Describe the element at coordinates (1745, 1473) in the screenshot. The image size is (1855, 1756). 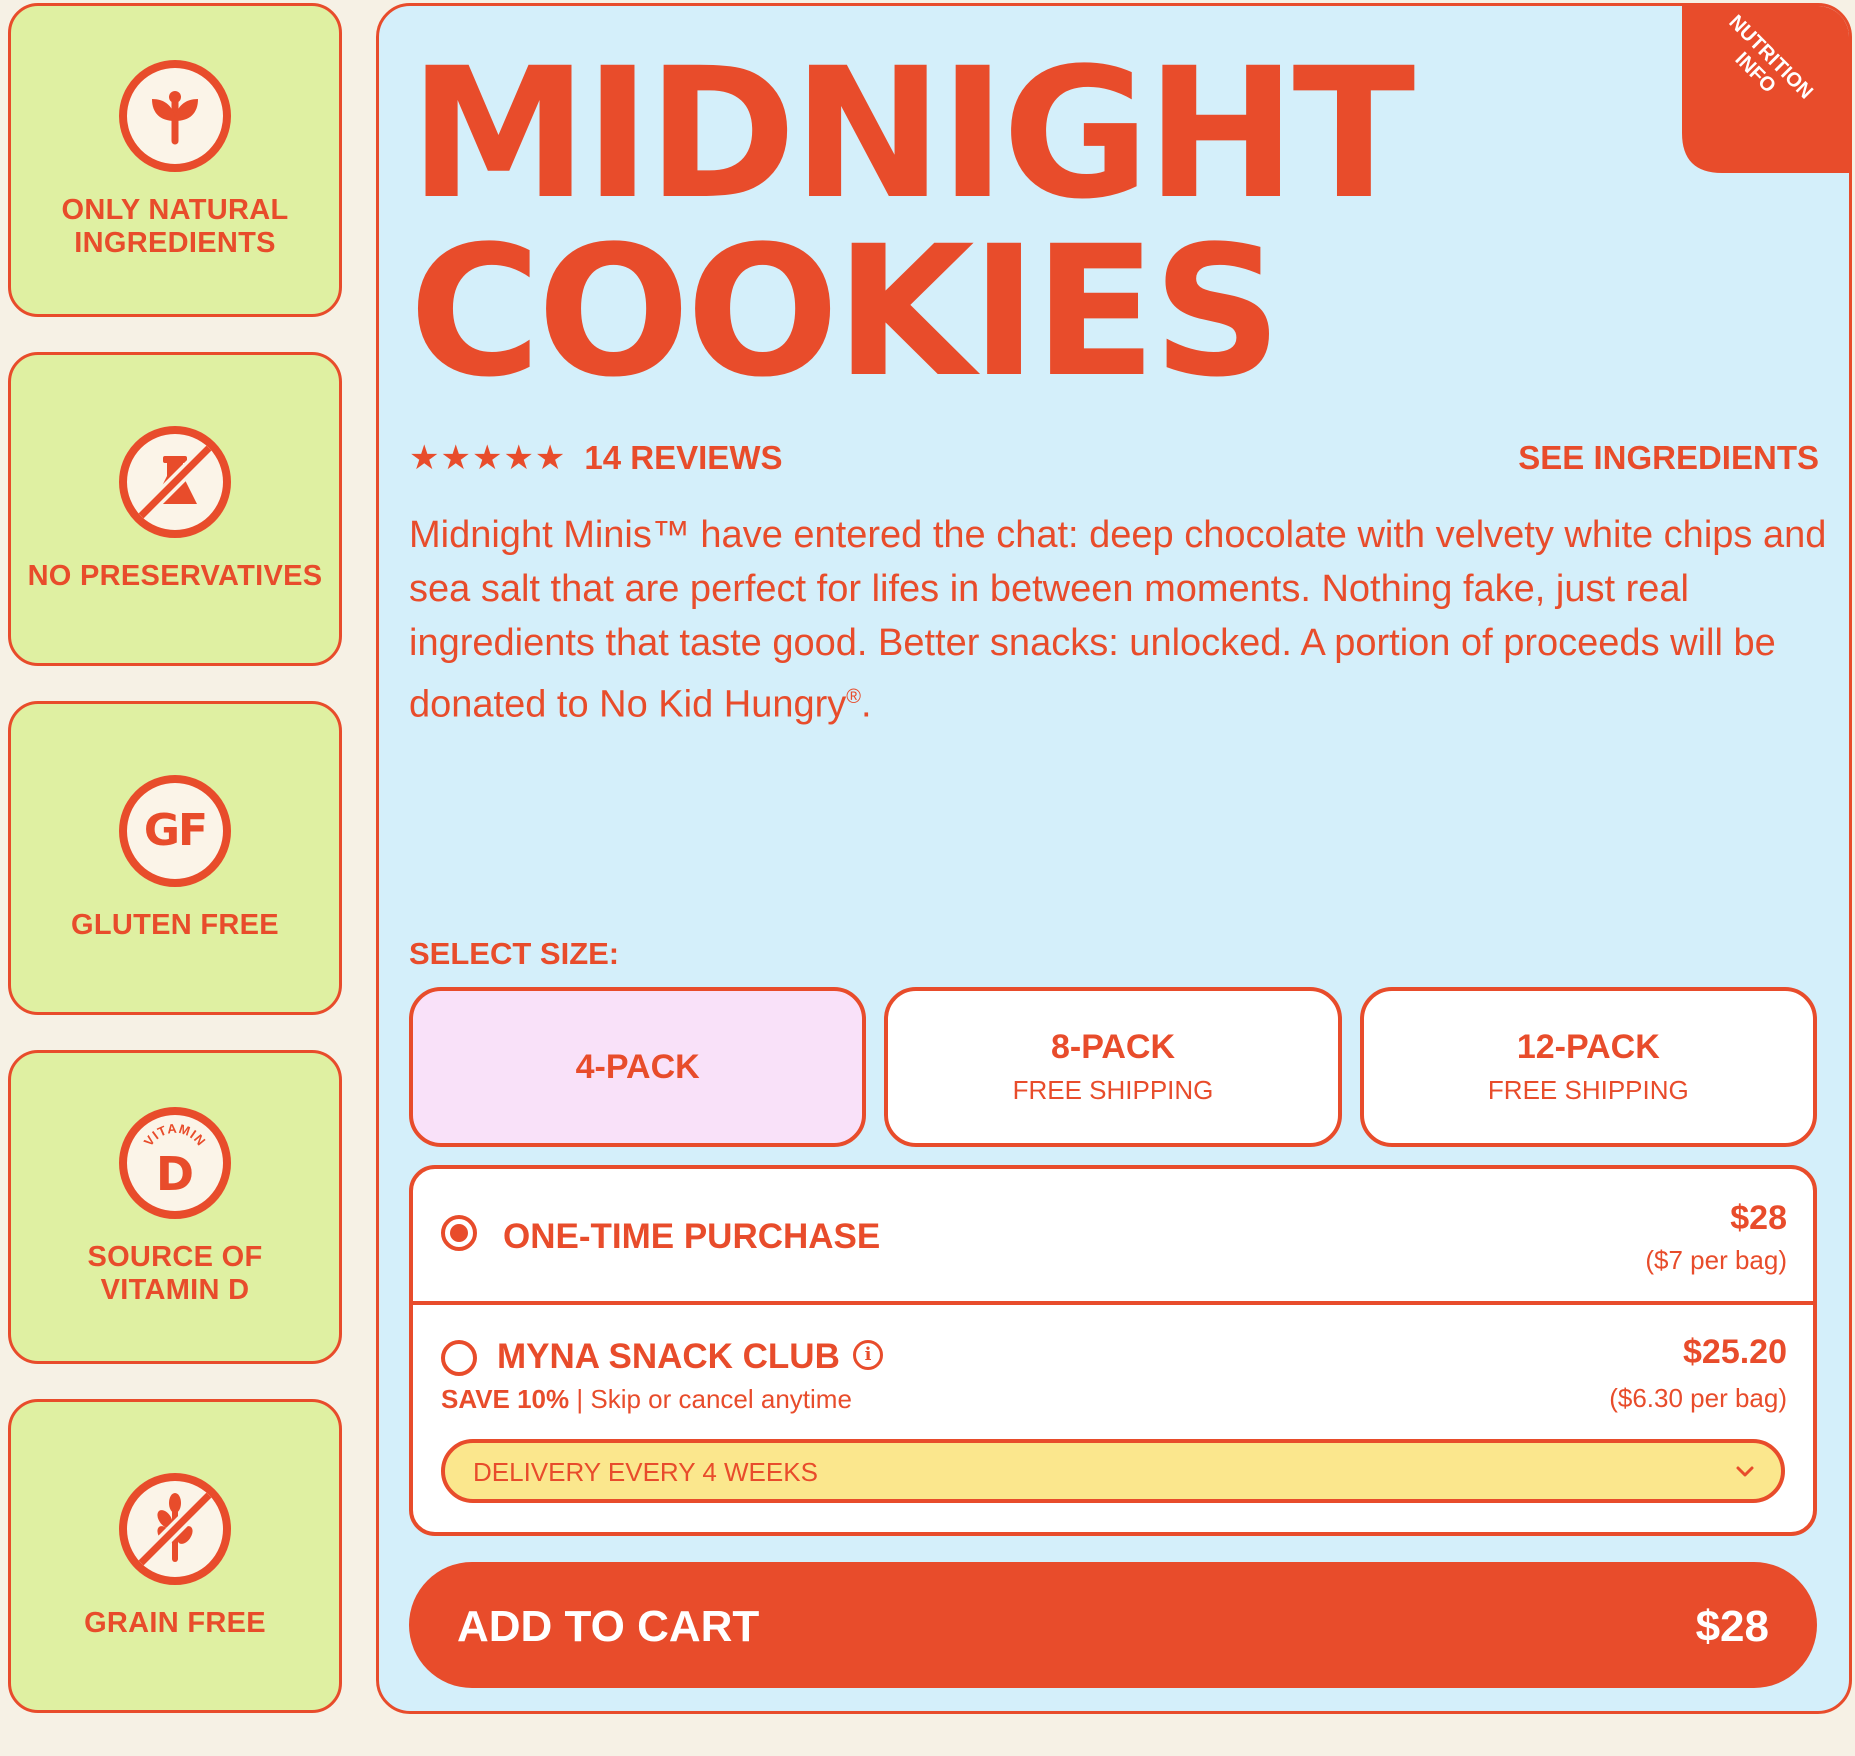
I see `chevron-down-icon` at that location.